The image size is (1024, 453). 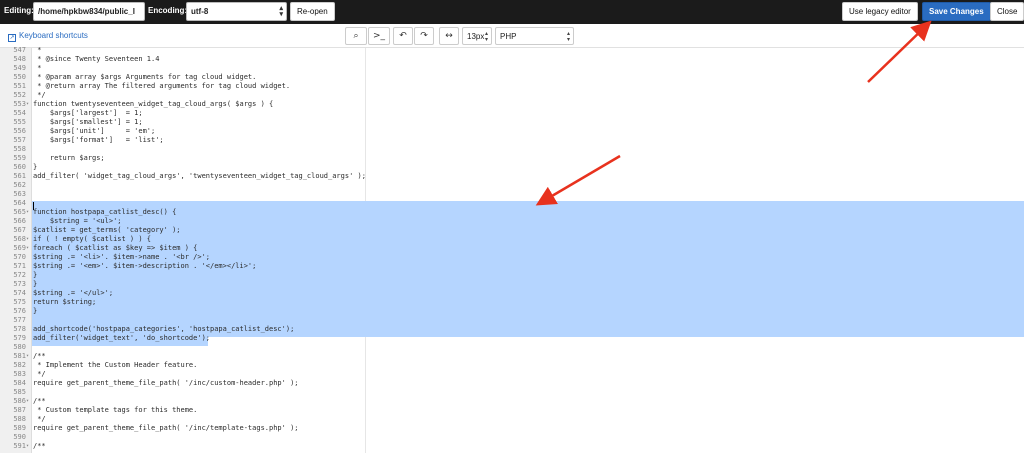 What do you see at coordinates (19, 257) in the screenshot?
I see `line-number: 570` at bounding box center [19, 257].